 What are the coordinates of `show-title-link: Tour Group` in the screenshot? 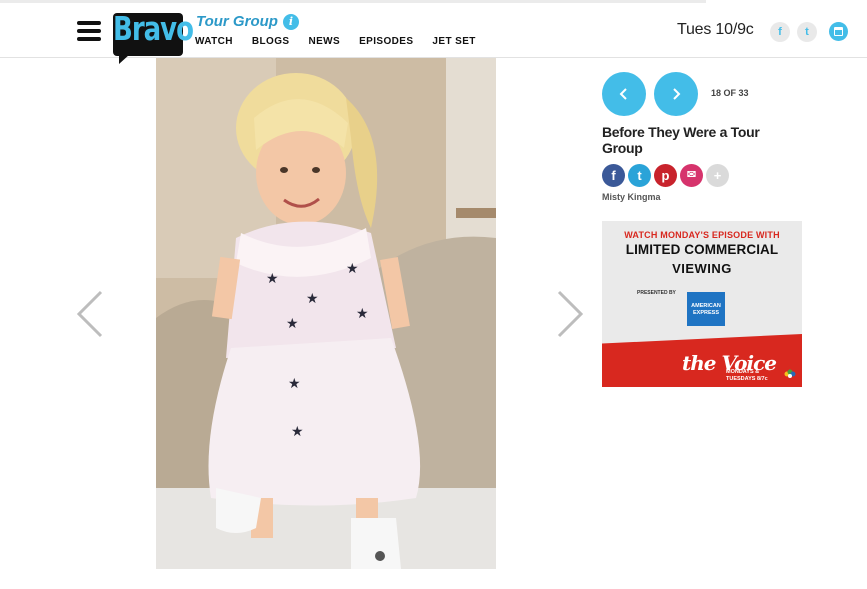 It's located at (237, 21).